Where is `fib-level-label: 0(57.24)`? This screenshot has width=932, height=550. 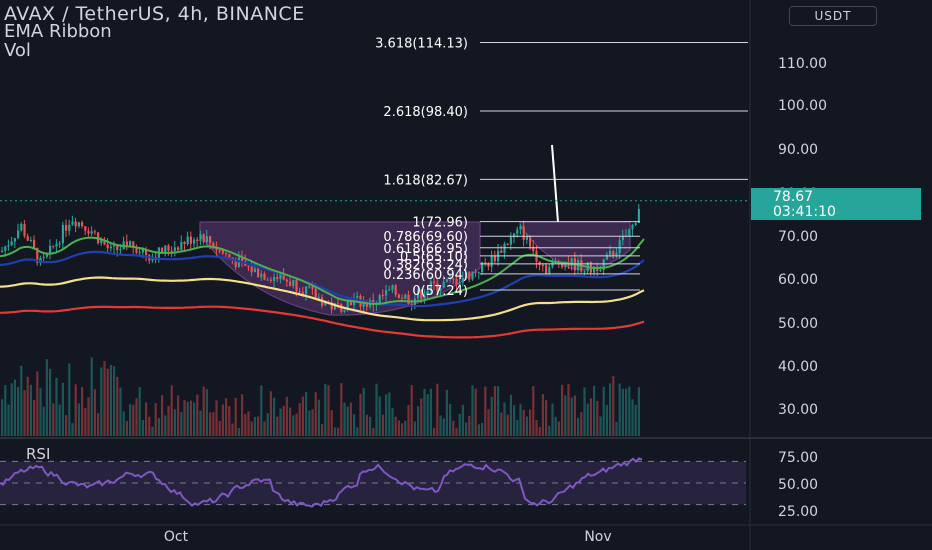
fib-level-label: 0(57.24) is located at coordinates (440, 291).